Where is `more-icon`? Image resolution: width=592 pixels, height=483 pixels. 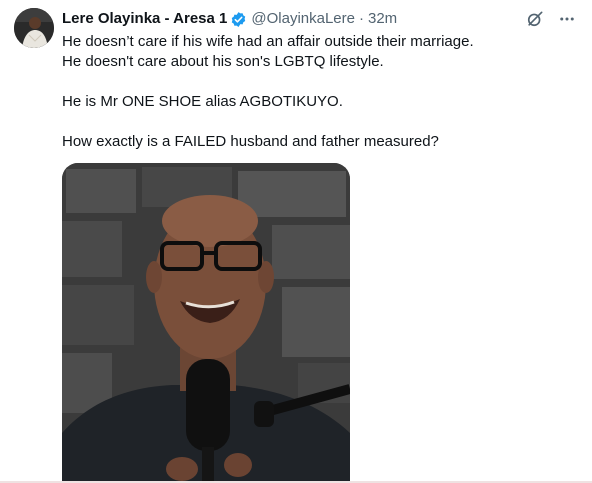
more-icon is located at coordinates (567, 19).